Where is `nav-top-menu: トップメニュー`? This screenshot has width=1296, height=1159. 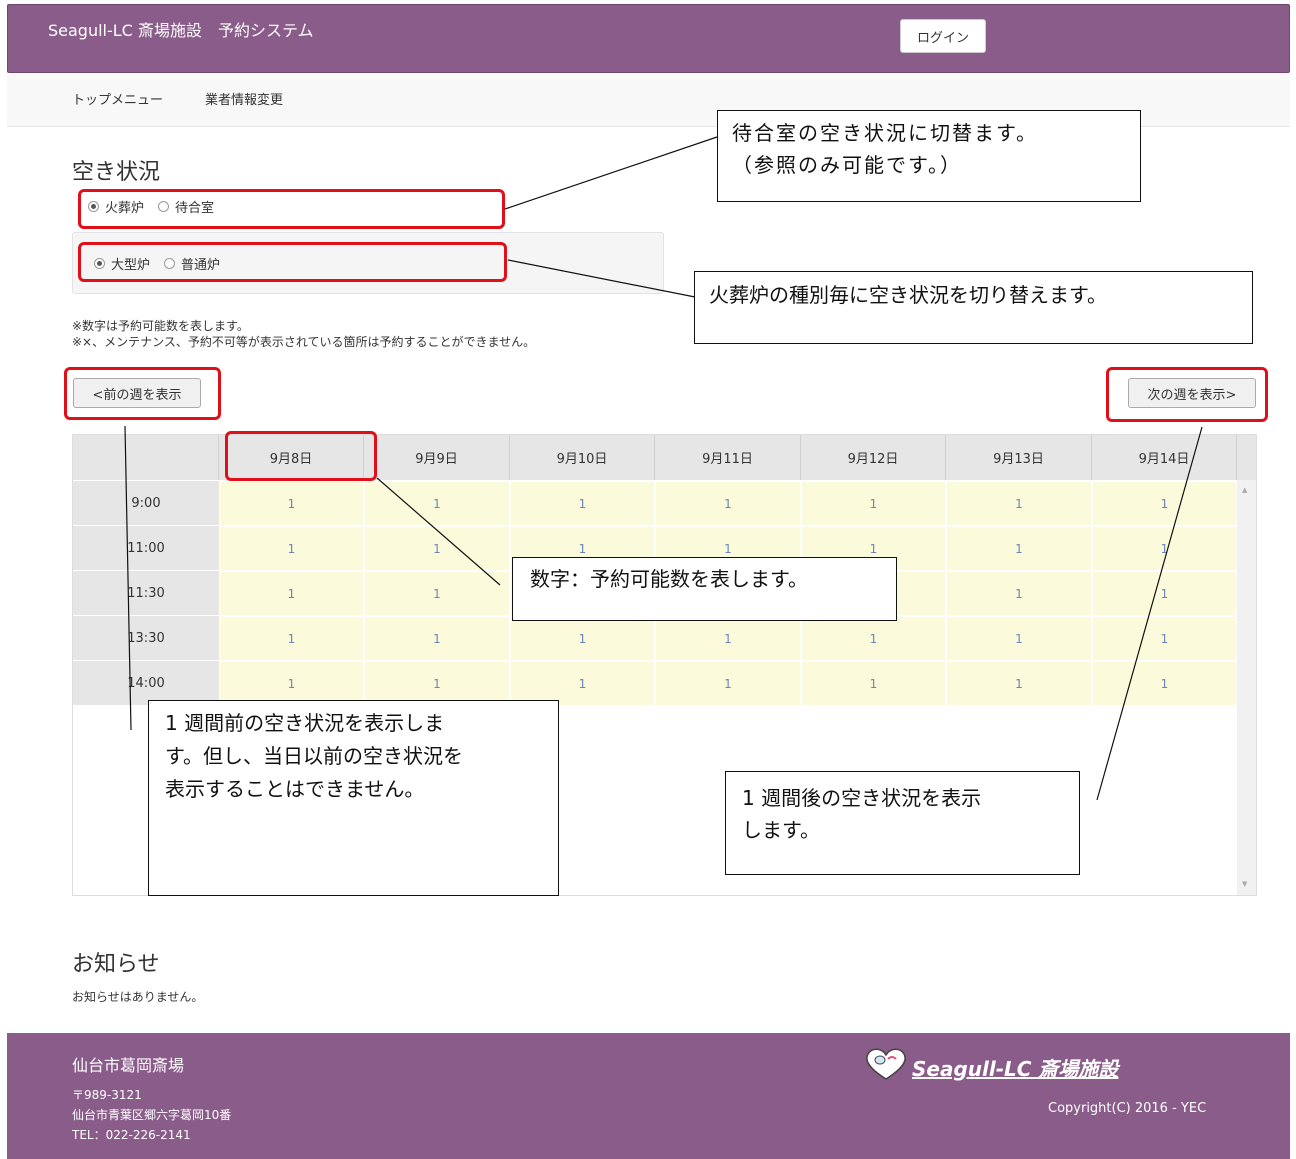
nav-top-menu: トップメニュー is located at coordinates (117, 98).